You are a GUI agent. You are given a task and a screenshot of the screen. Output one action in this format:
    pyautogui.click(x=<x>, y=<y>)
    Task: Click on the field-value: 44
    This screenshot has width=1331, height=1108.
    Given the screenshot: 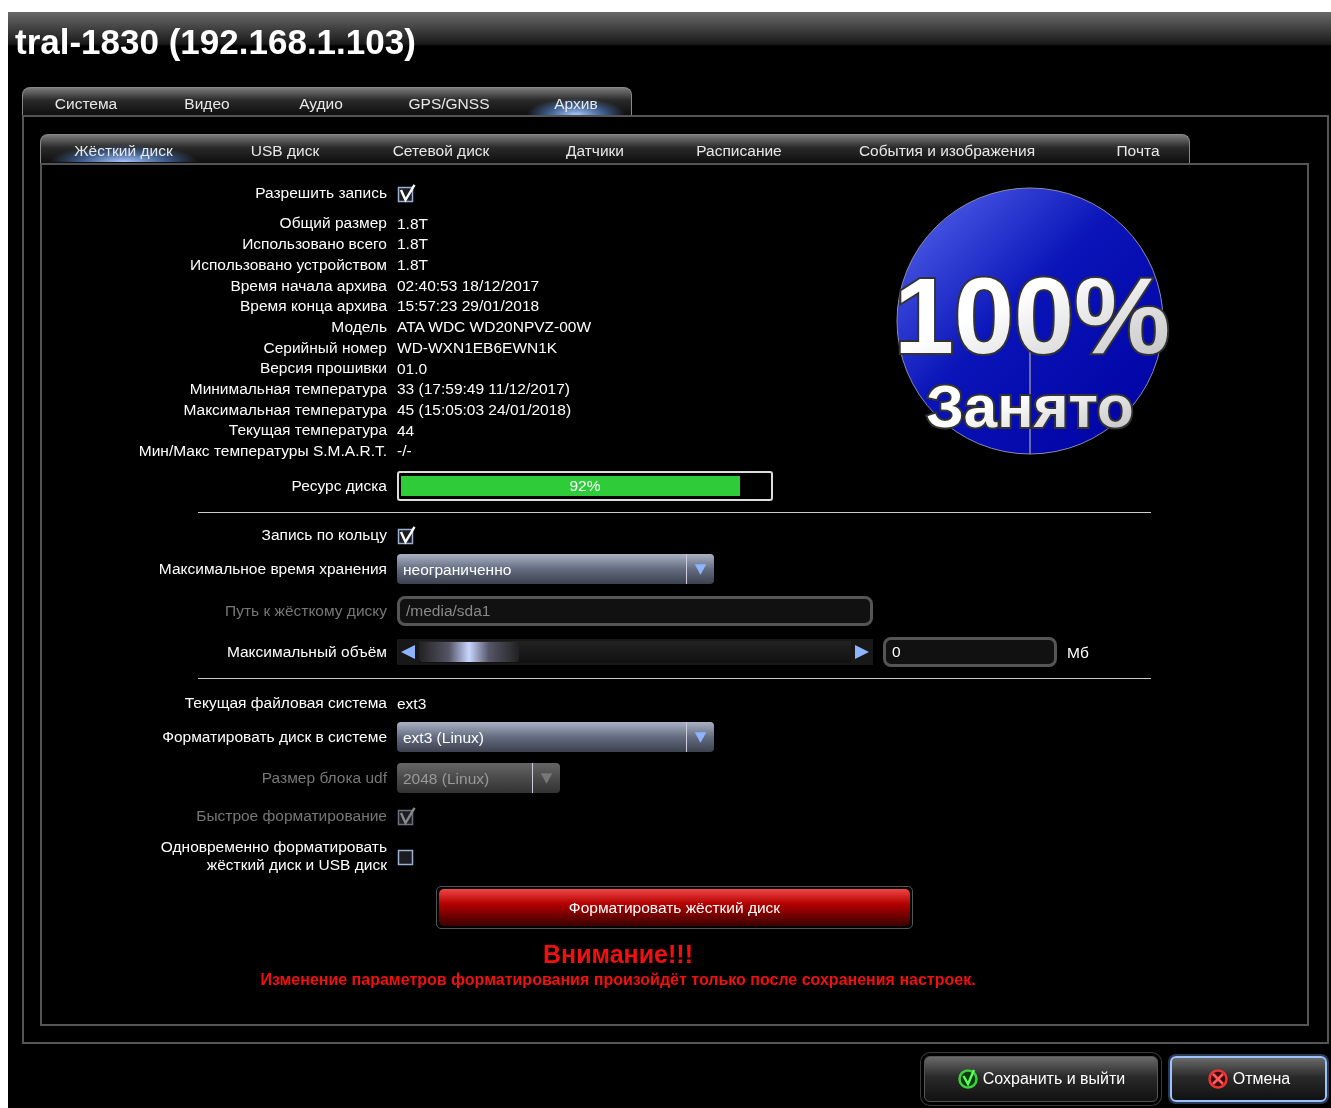 What is the action you would take?
    pyautogui.click(x=406, y=430)
    